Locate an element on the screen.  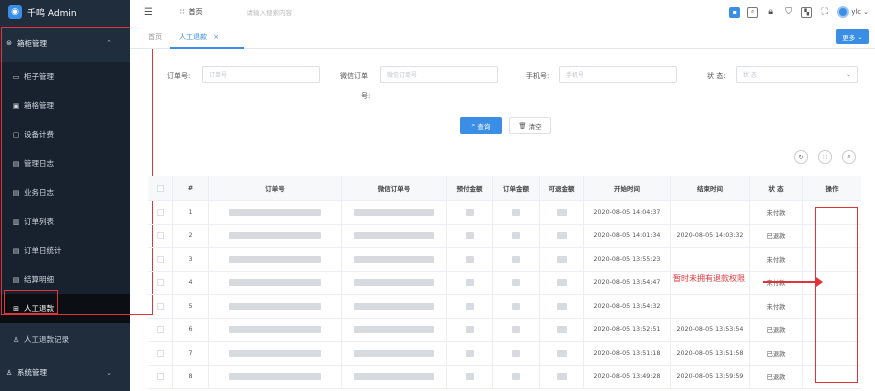
phone-input: 手机号 is located at coordinates (618, 74).